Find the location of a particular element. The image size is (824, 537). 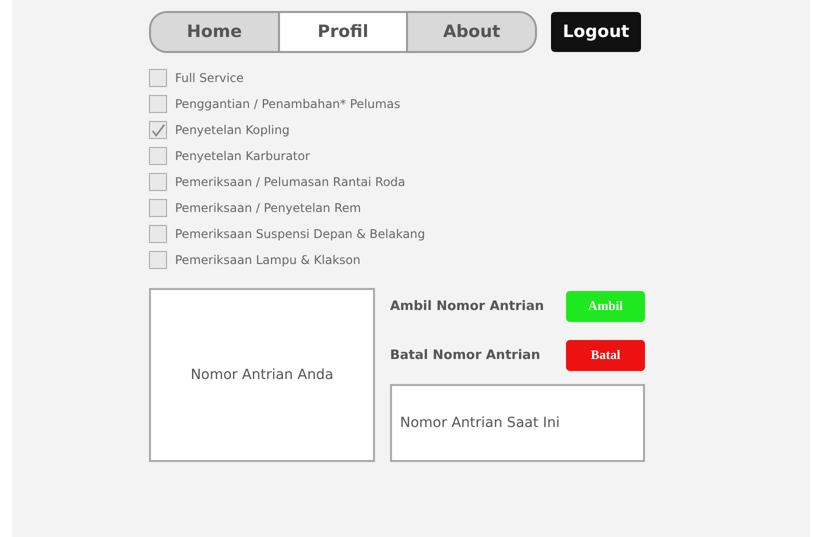

checkbox-label: Penyetelan Kopling is located at coordinates (232, 130).